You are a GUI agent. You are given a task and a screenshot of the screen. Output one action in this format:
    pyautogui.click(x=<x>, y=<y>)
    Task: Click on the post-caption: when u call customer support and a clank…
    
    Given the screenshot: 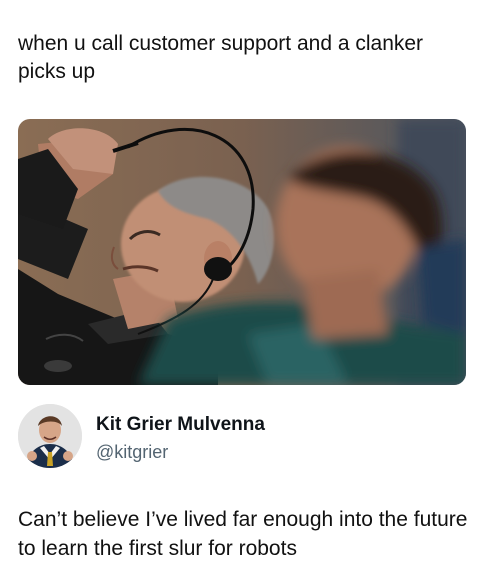 What is the action you would take?
    pyautogui.click(x=221, y=57)
    